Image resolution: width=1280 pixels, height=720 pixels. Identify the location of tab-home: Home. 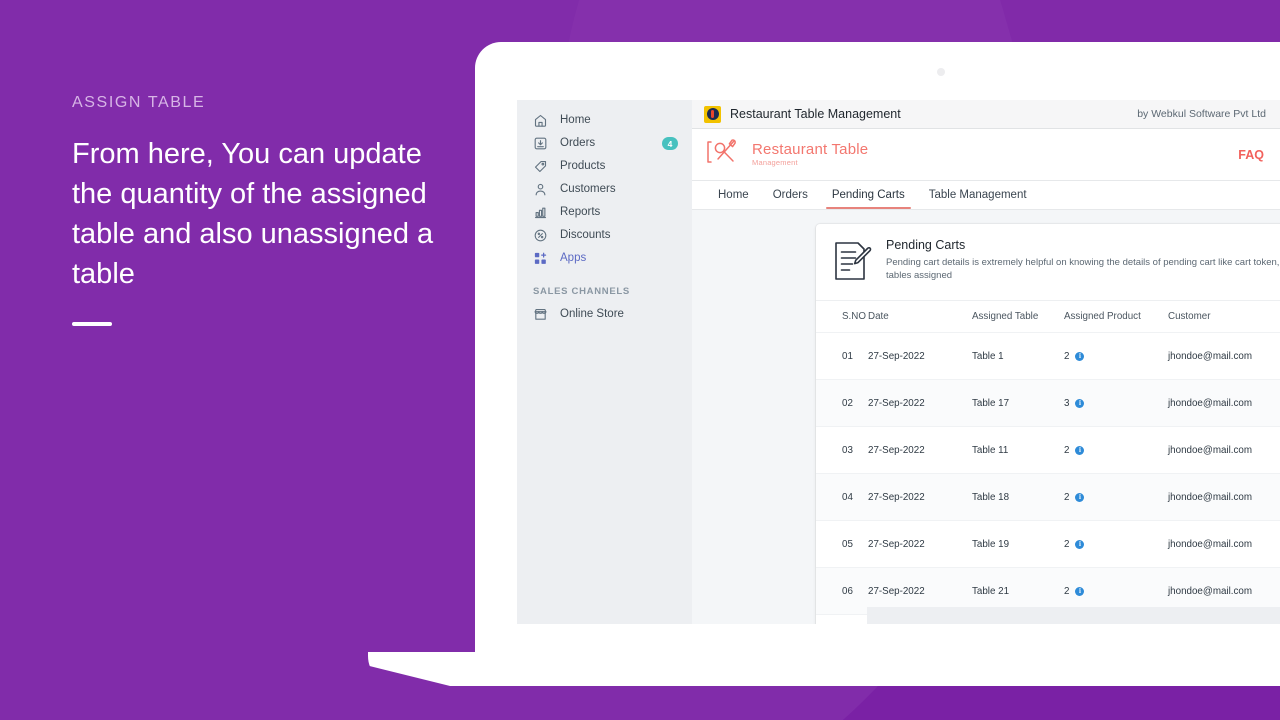
(733, 195).